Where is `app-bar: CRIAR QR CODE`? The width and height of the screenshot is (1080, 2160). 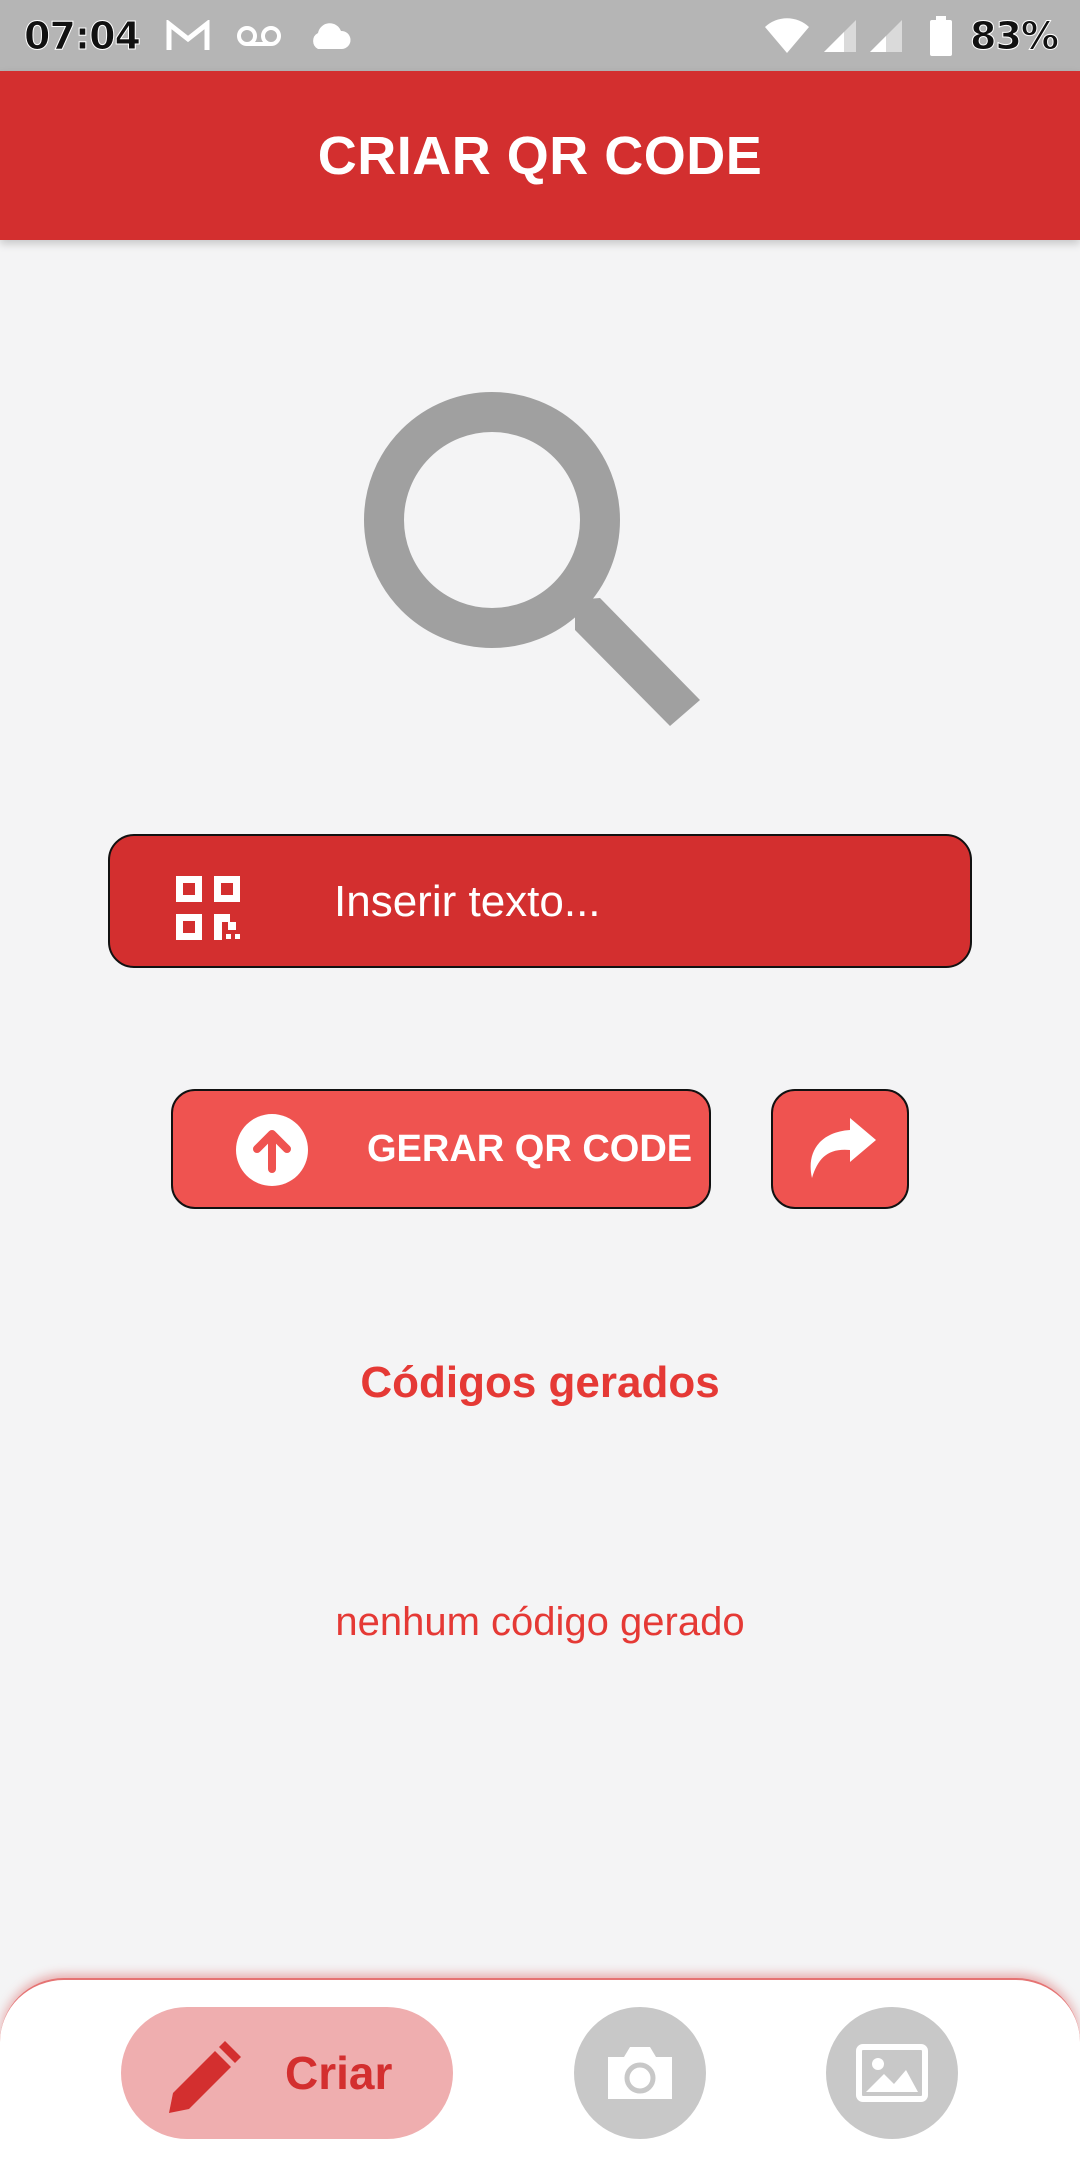
app-bar: CRIAR QR CODE is located at coordinates (540, 155).